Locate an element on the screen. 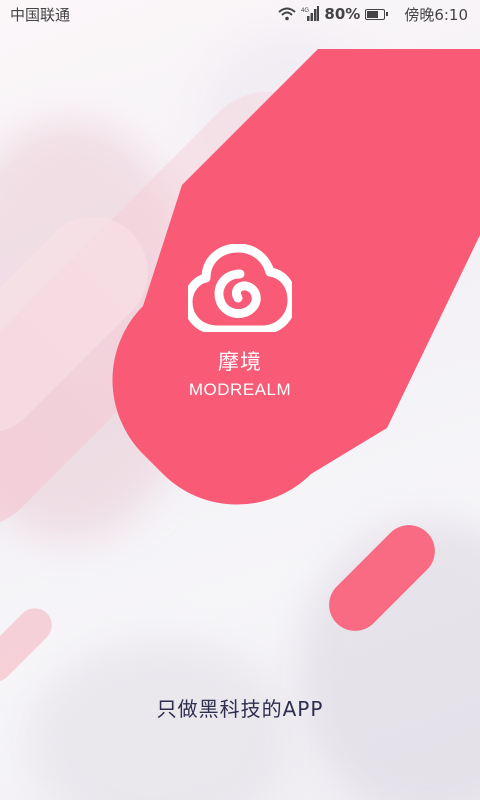  wifi-icon is located at coordinates (287, 14).